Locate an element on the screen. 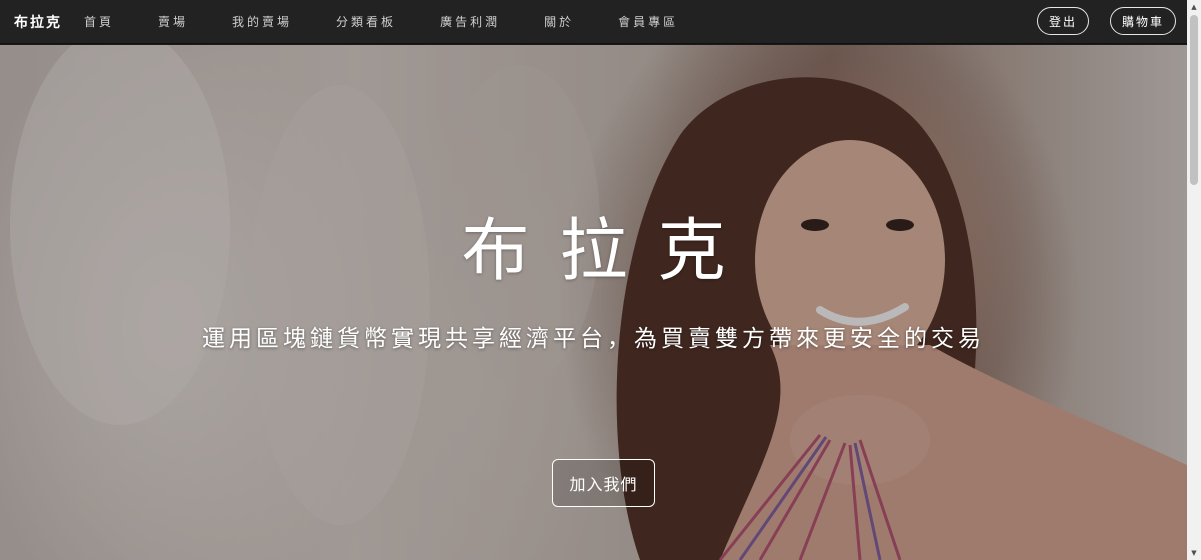 This screenshot has width=1201, height=560. brand-logo: 布拉克 is located at coordinates (38, 22).